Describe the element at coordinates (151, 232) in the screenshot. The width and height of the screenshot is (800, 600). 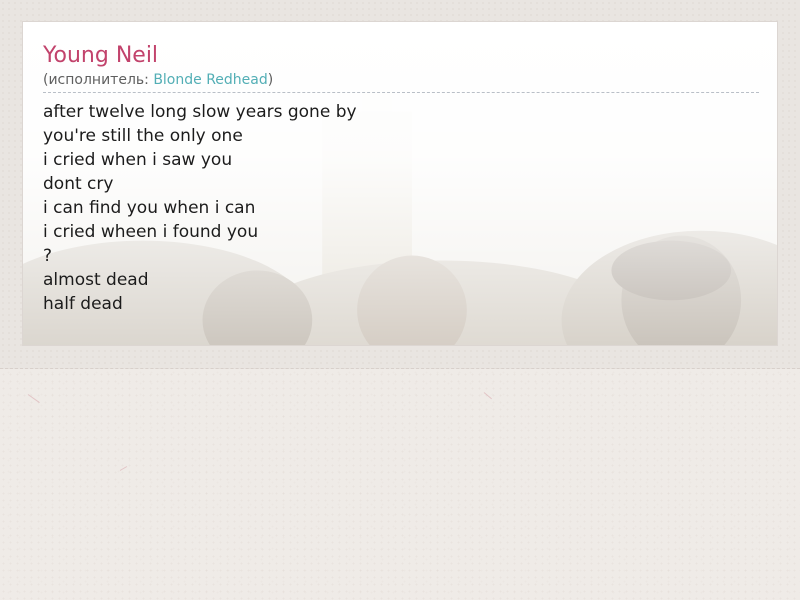
I see `lyric-line: i cried wheen i found you` at that location.